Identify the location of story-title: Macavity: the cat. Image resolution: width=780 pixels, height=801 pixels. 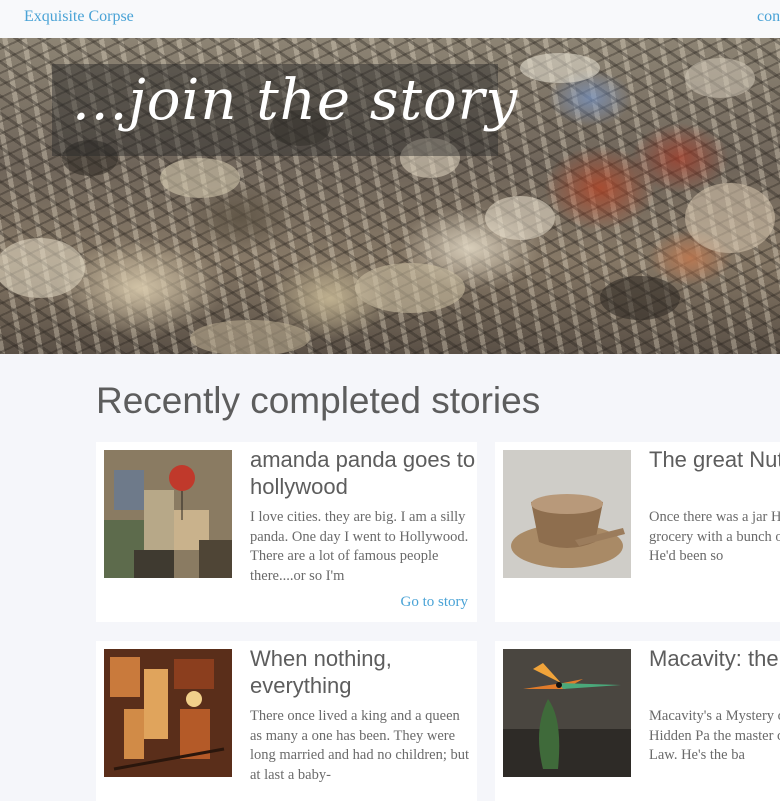
(714, 658).